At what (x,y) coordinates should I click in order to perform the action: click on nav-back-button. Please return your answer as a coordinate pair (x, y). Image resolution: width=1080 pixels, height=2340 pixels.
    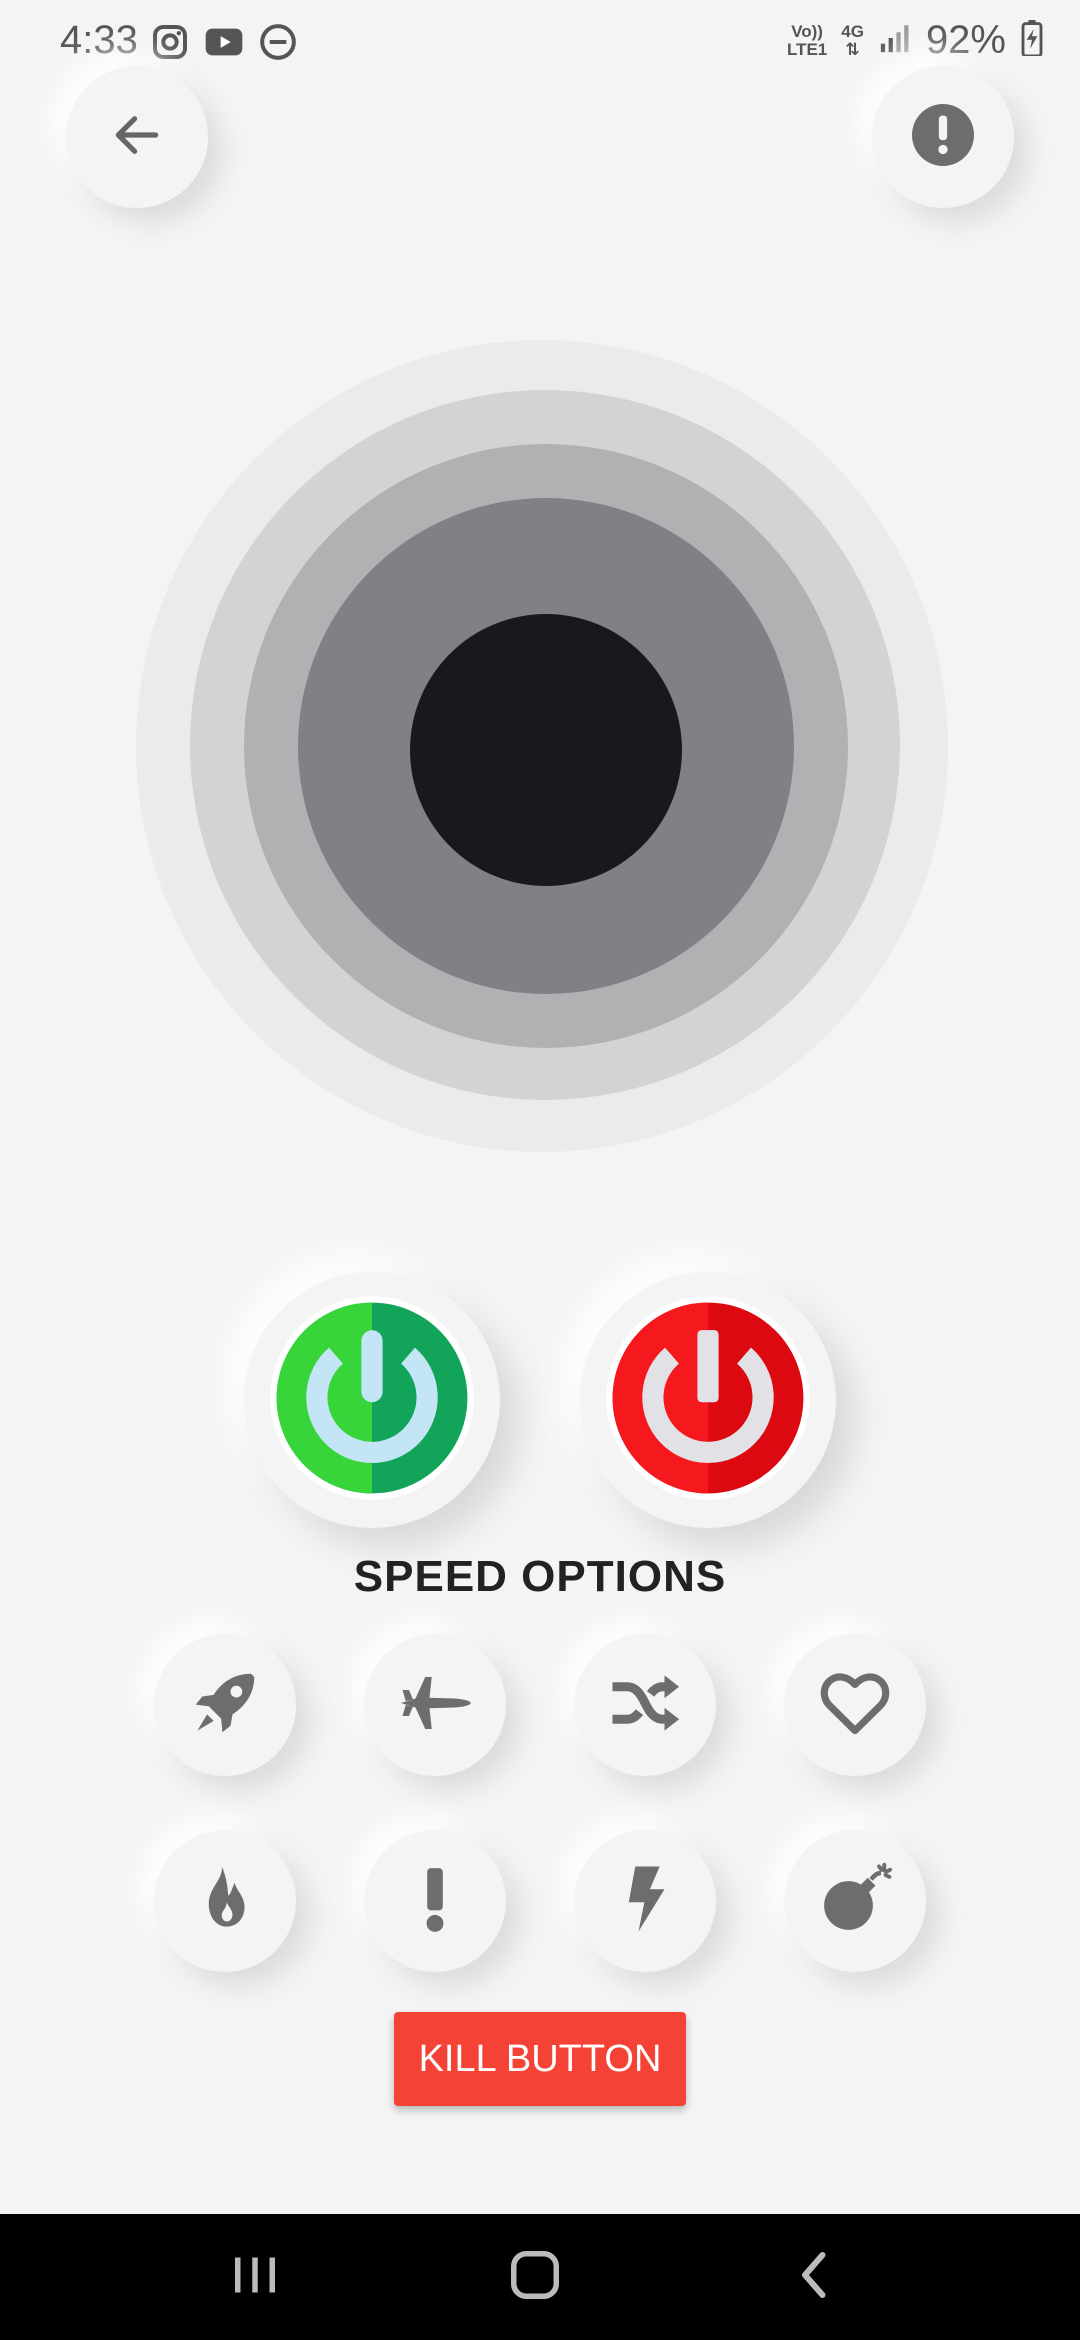
    Looking at the image, I should click on (815, 2277).